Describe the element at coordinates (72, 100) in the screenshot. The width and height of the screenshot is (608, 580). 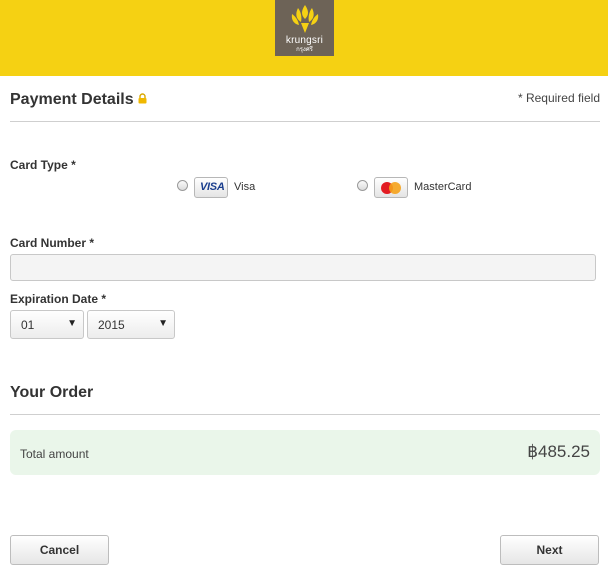
I see `payment-details-label: Payment Details` at that location.